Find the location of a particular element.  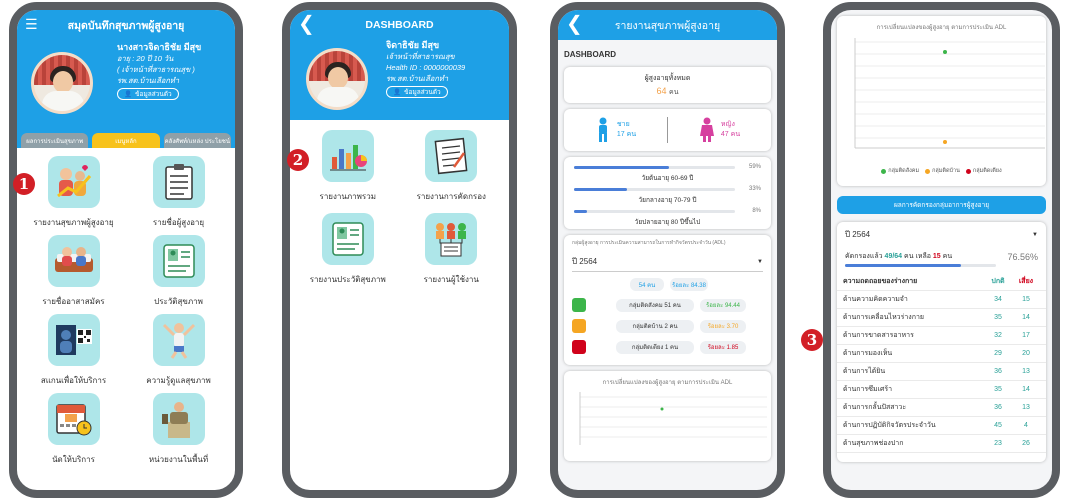

menu-item-screening-report: รายงานการคัดกรอง is located at coordinates (452, 166).